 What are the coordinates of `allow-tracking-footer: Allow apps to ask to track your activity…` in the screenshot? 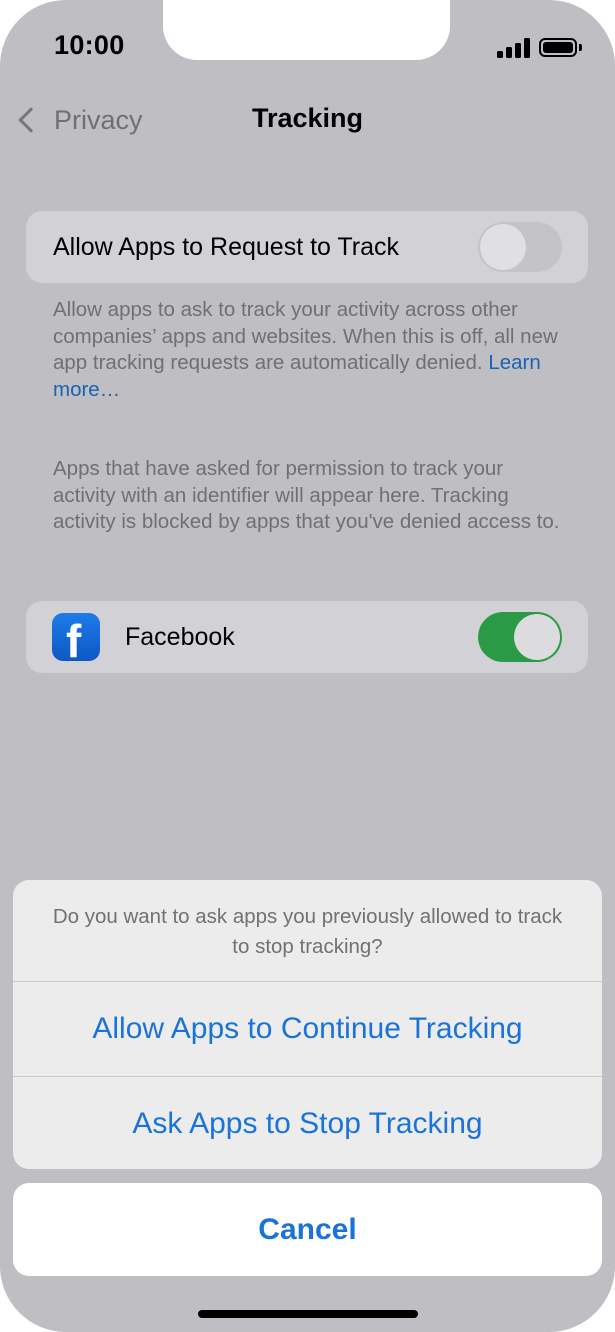 It's located at (308, 350).